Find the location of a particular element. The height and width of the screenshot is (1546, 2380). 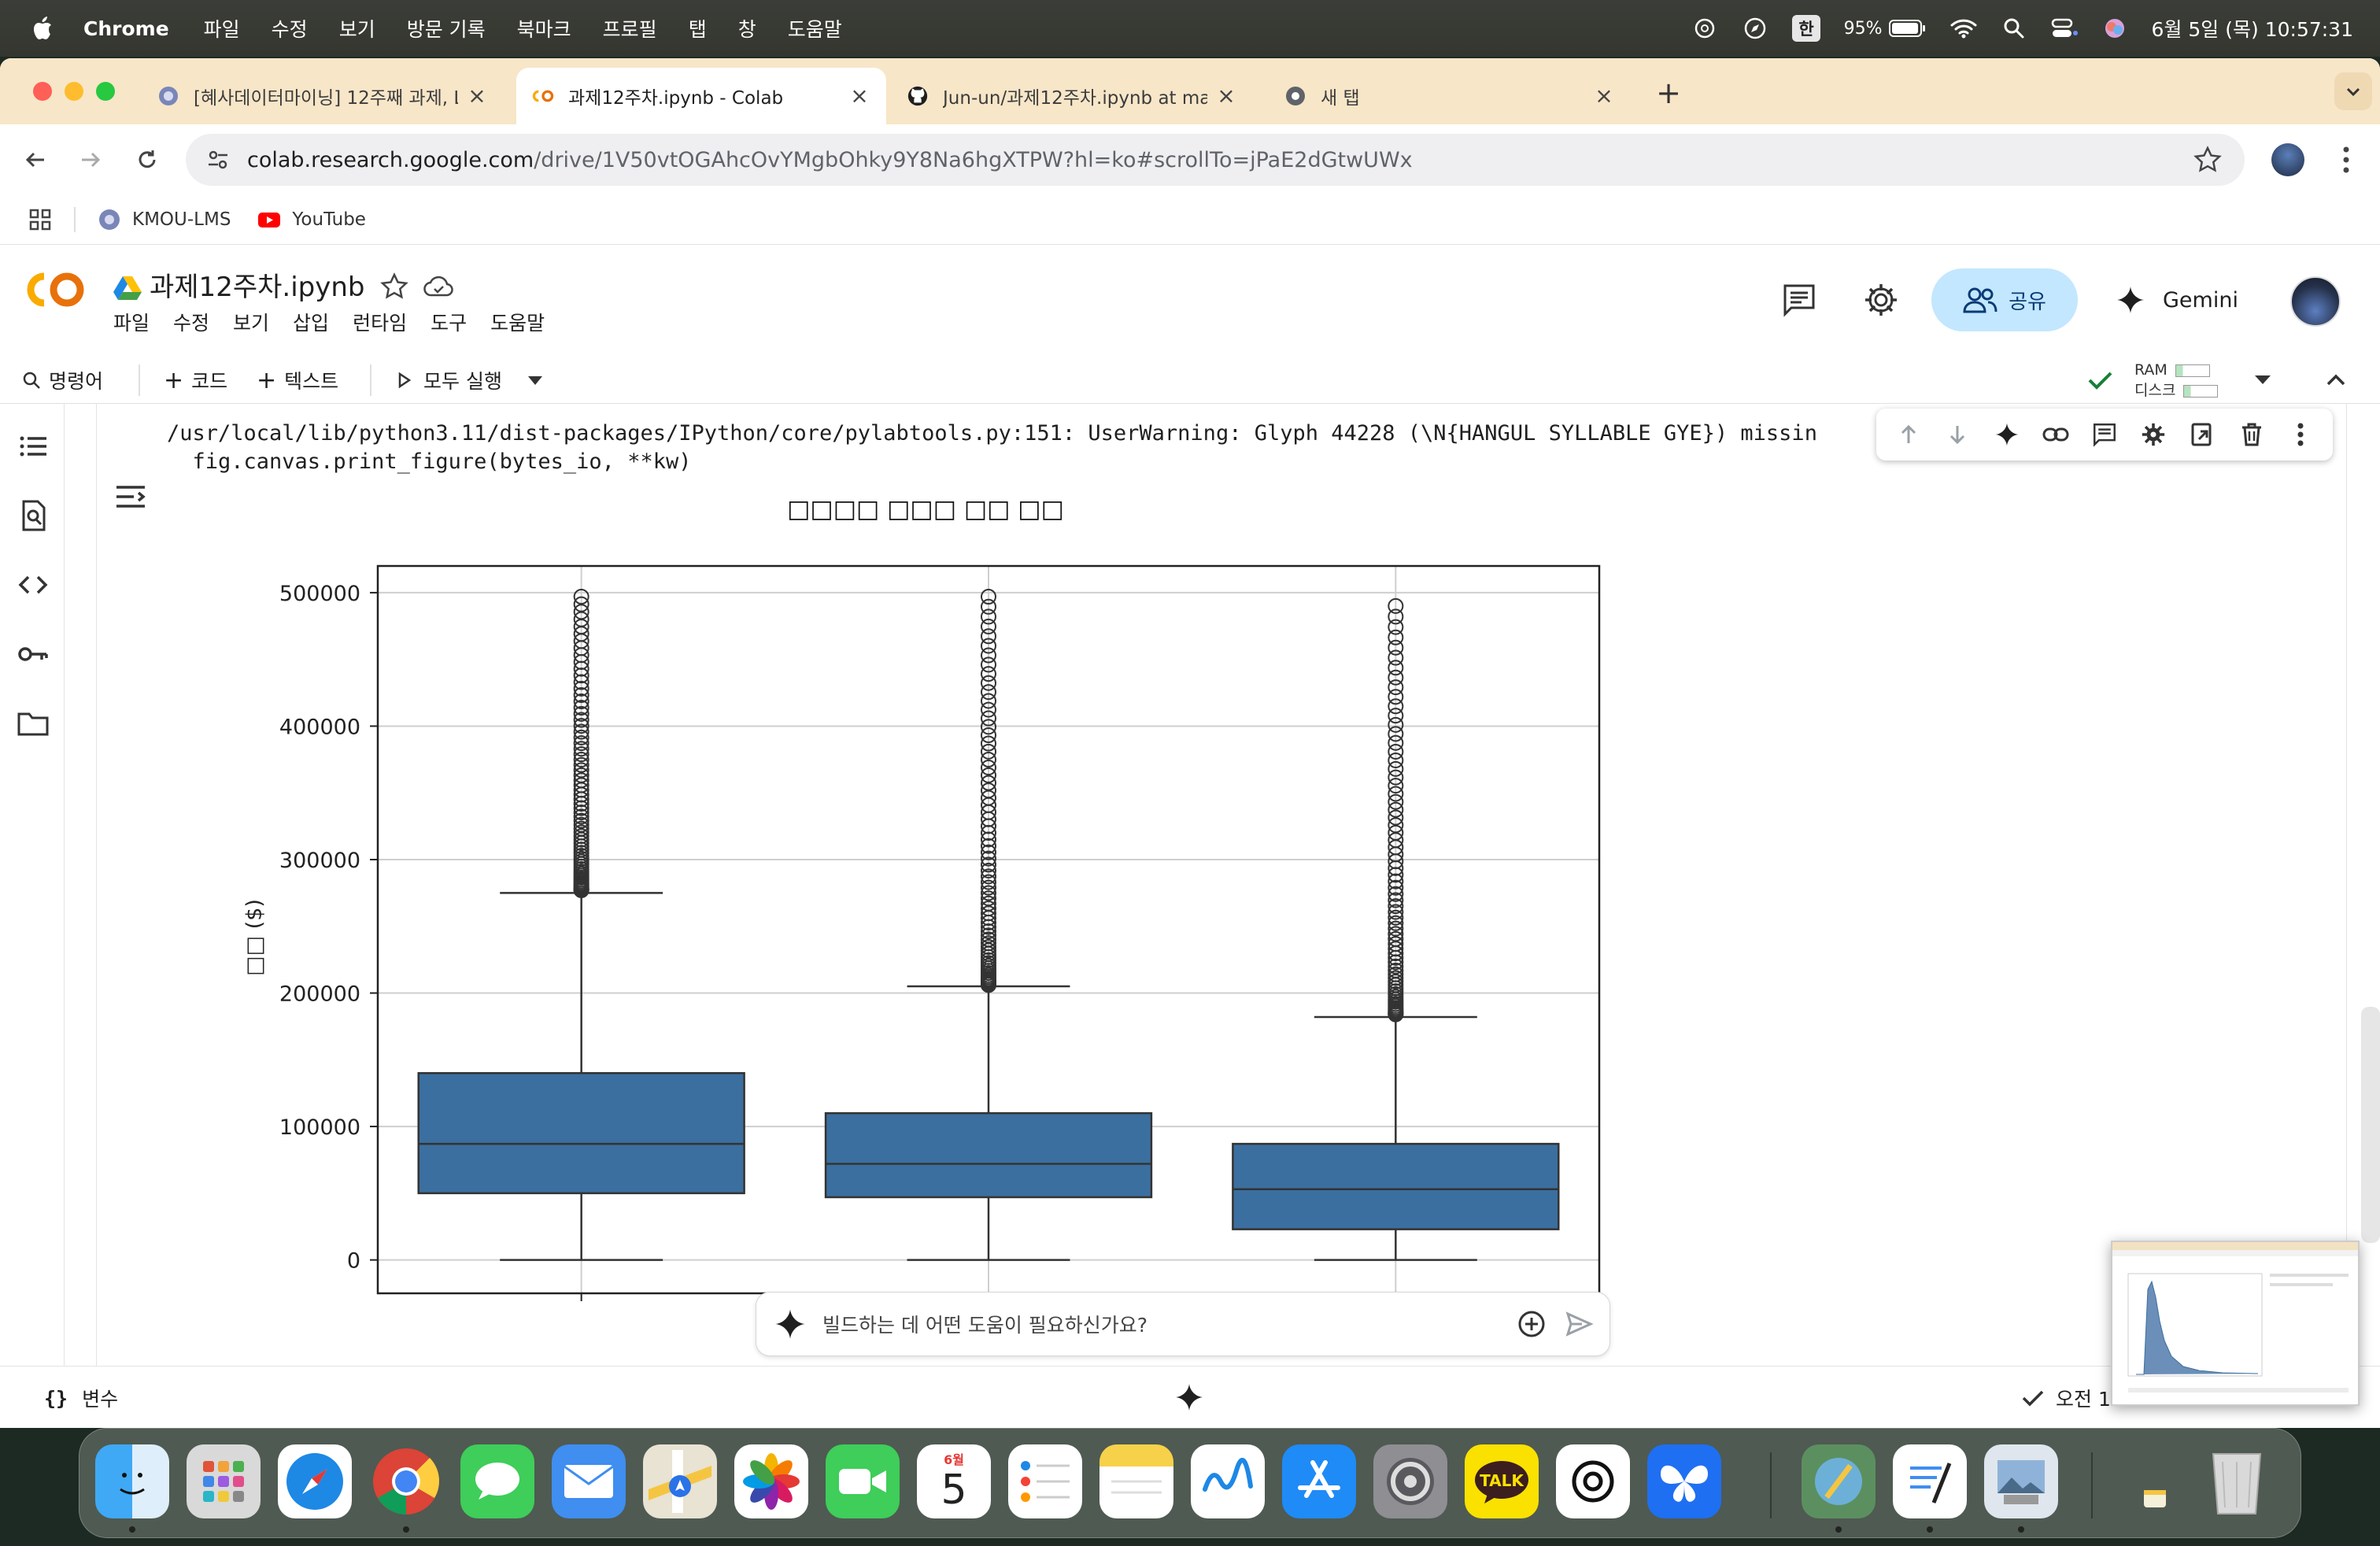

resource-meter: RAM 디스크 is located at coordinates (2176, 380).